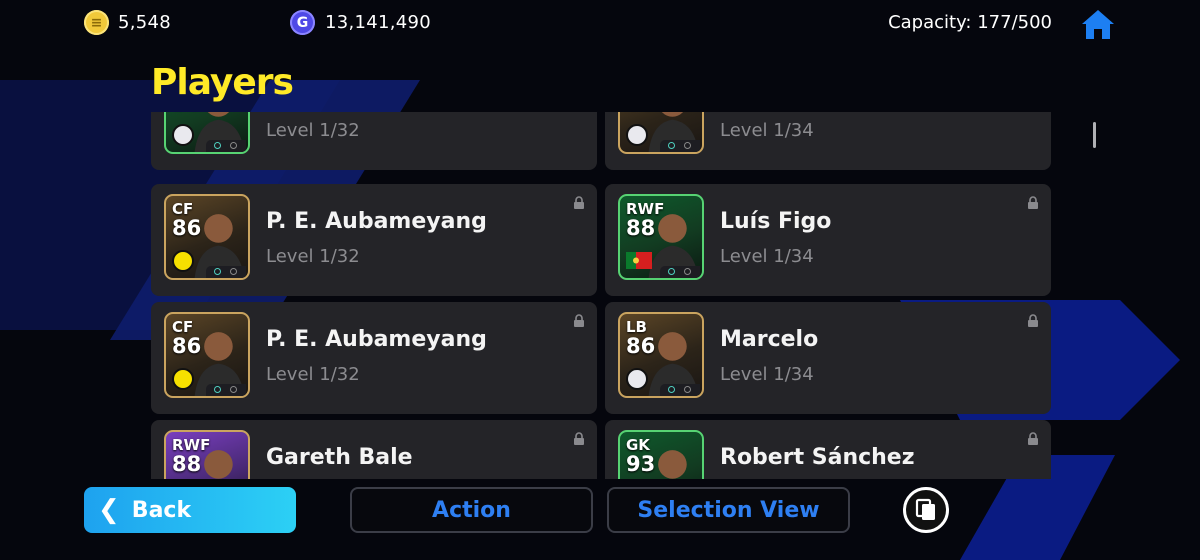 This screenshot has height=560, width=1200. I want to click on page-title: Players, so click(222, 82).